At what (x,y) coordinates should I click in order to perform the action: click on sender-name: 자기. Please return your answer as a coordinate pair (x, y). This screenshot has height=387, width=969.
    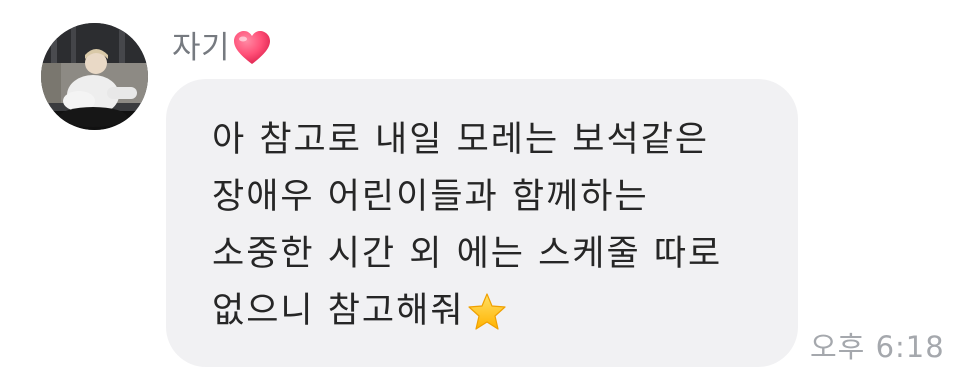
    Looking at the image, I should click on (201, 48).